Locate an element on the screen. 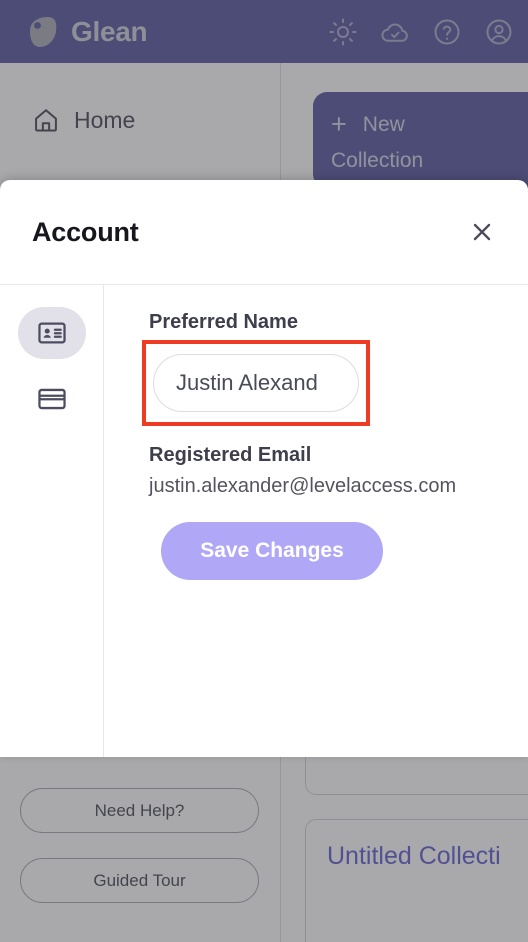 The width and height of the screenshot is (528, 942). credit-card-icon is located at coordinates (51, 399).